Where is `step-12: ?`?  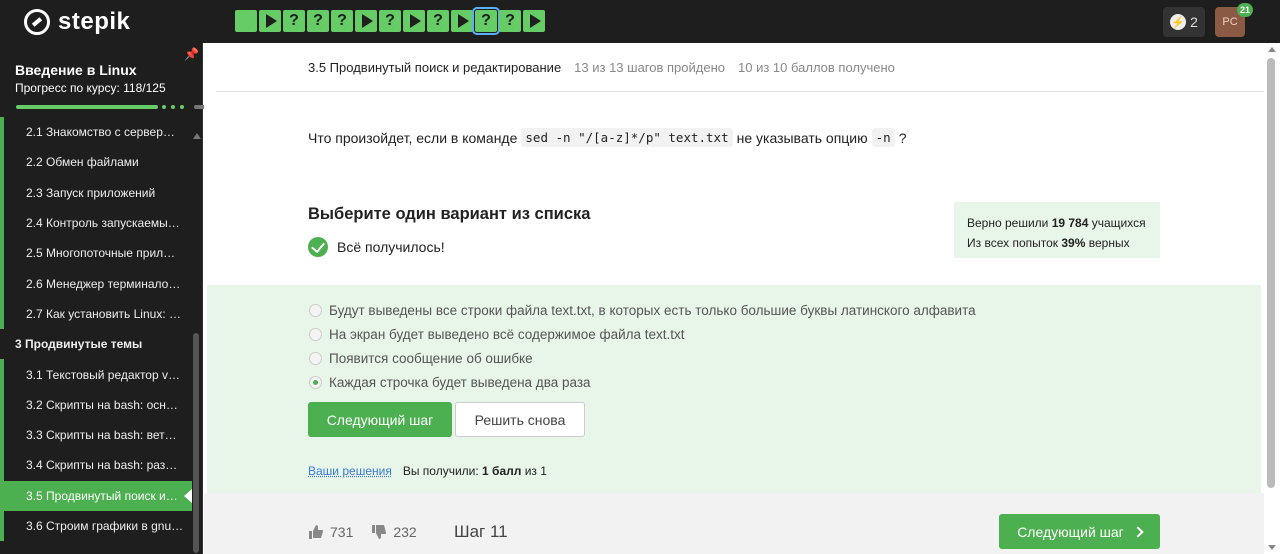 step-12: ? is located at coordinates (510, 21).